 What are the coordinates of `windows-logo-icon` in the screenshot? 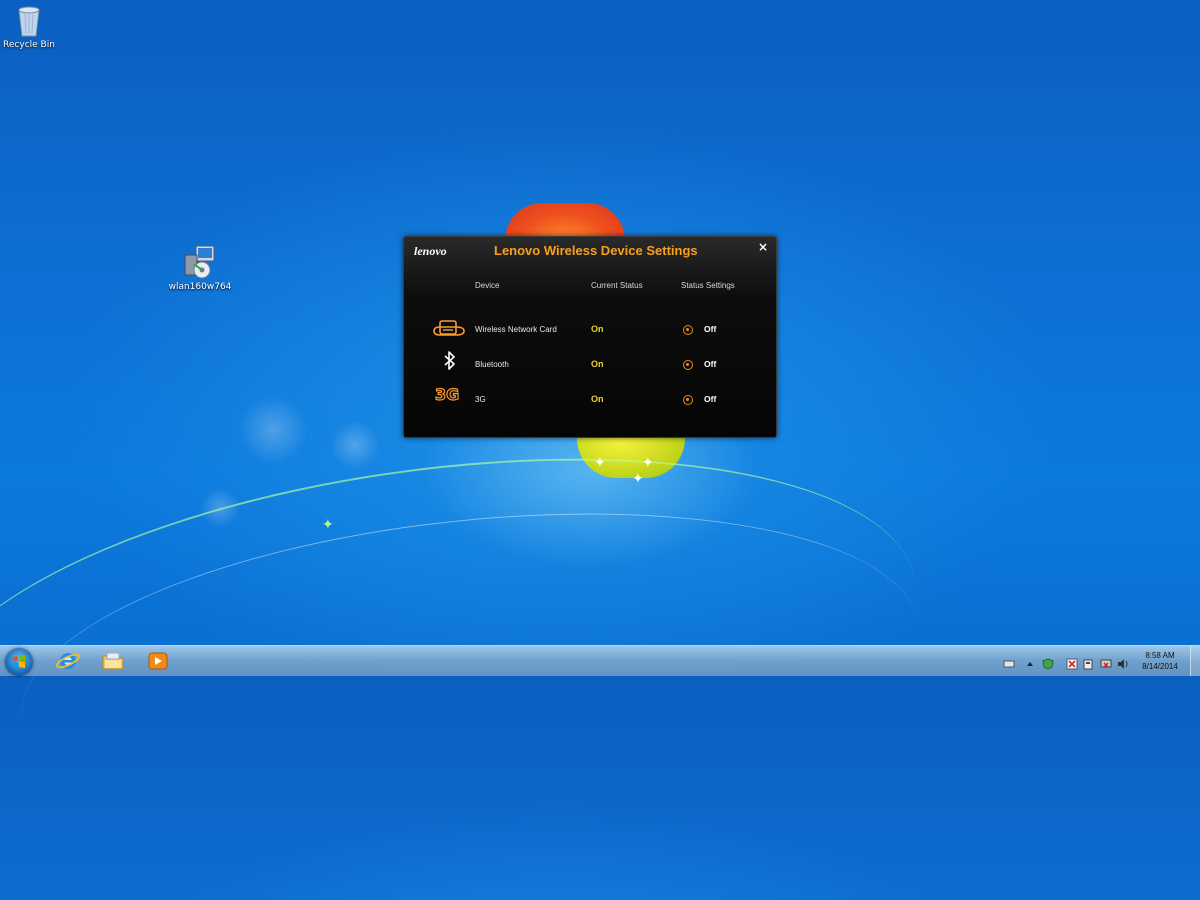 It's located at (19, 661).